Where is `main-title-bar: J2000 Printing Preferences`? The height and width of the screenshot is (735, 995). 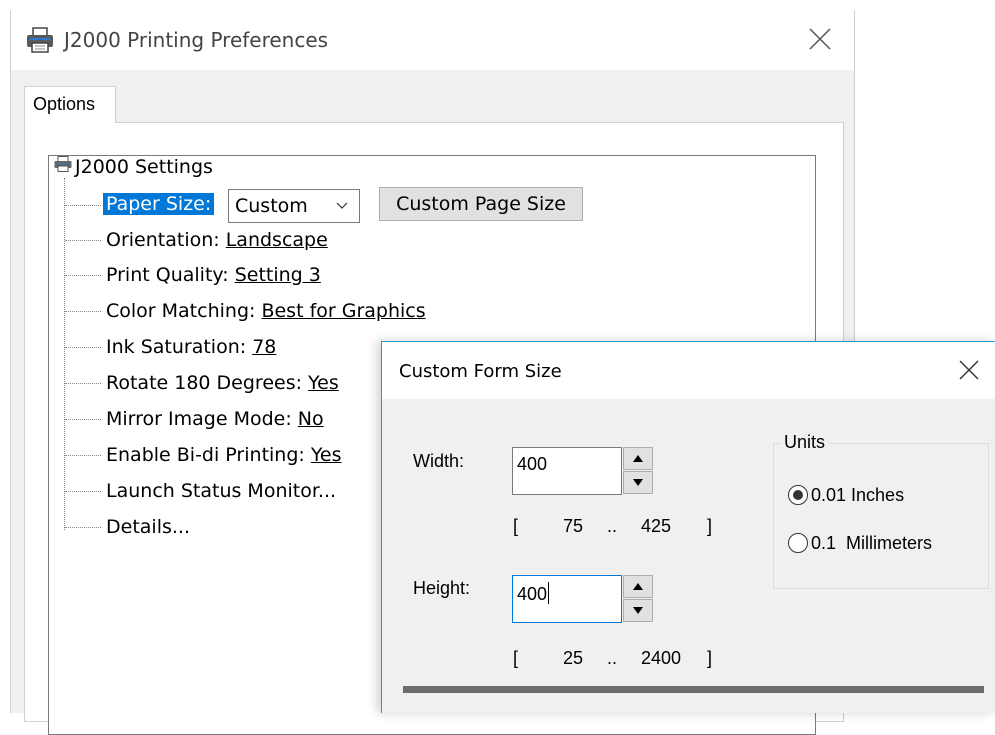
main-title-bar: J2000 Printing Preferences is located at coordinates (432, 40).